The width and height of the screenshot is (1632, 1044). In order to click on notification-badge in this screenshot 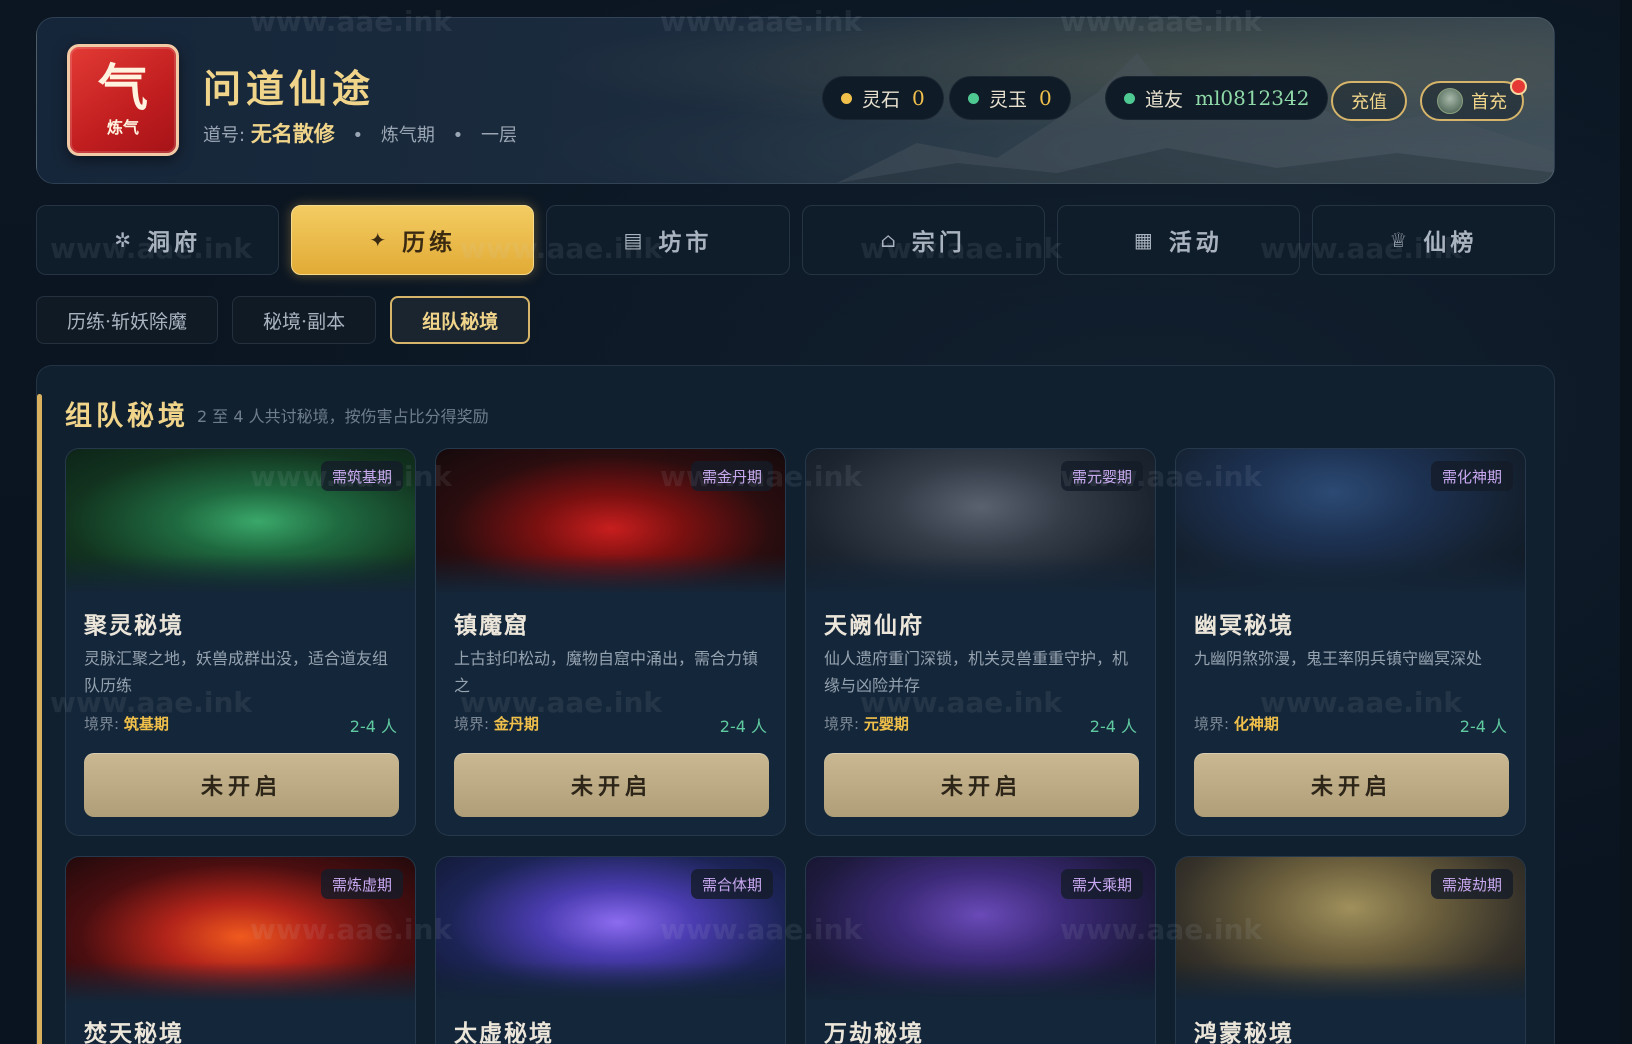, I will do `click(1518, 86)`.